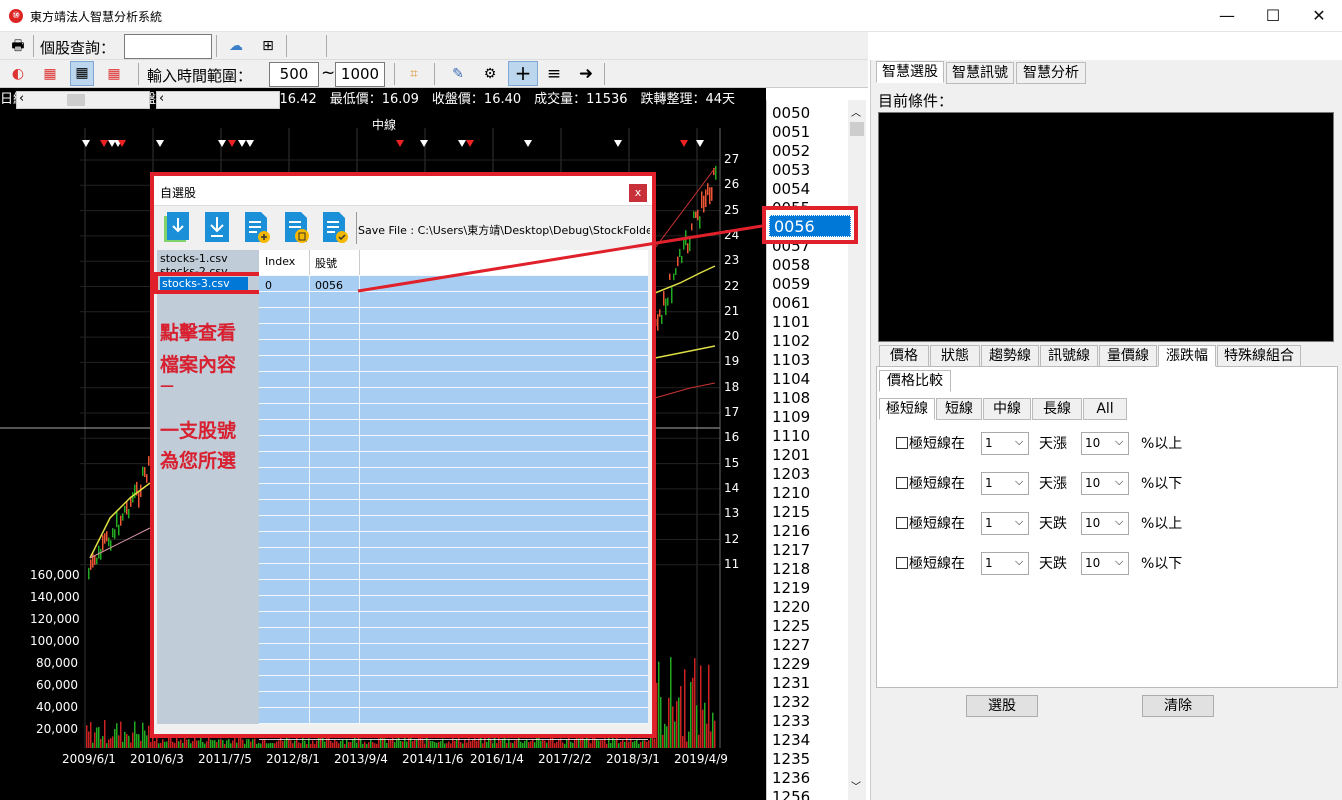 This screenshot has width=1342, height=800. I want to click on term-tab: 長線, so click(1057, 409).